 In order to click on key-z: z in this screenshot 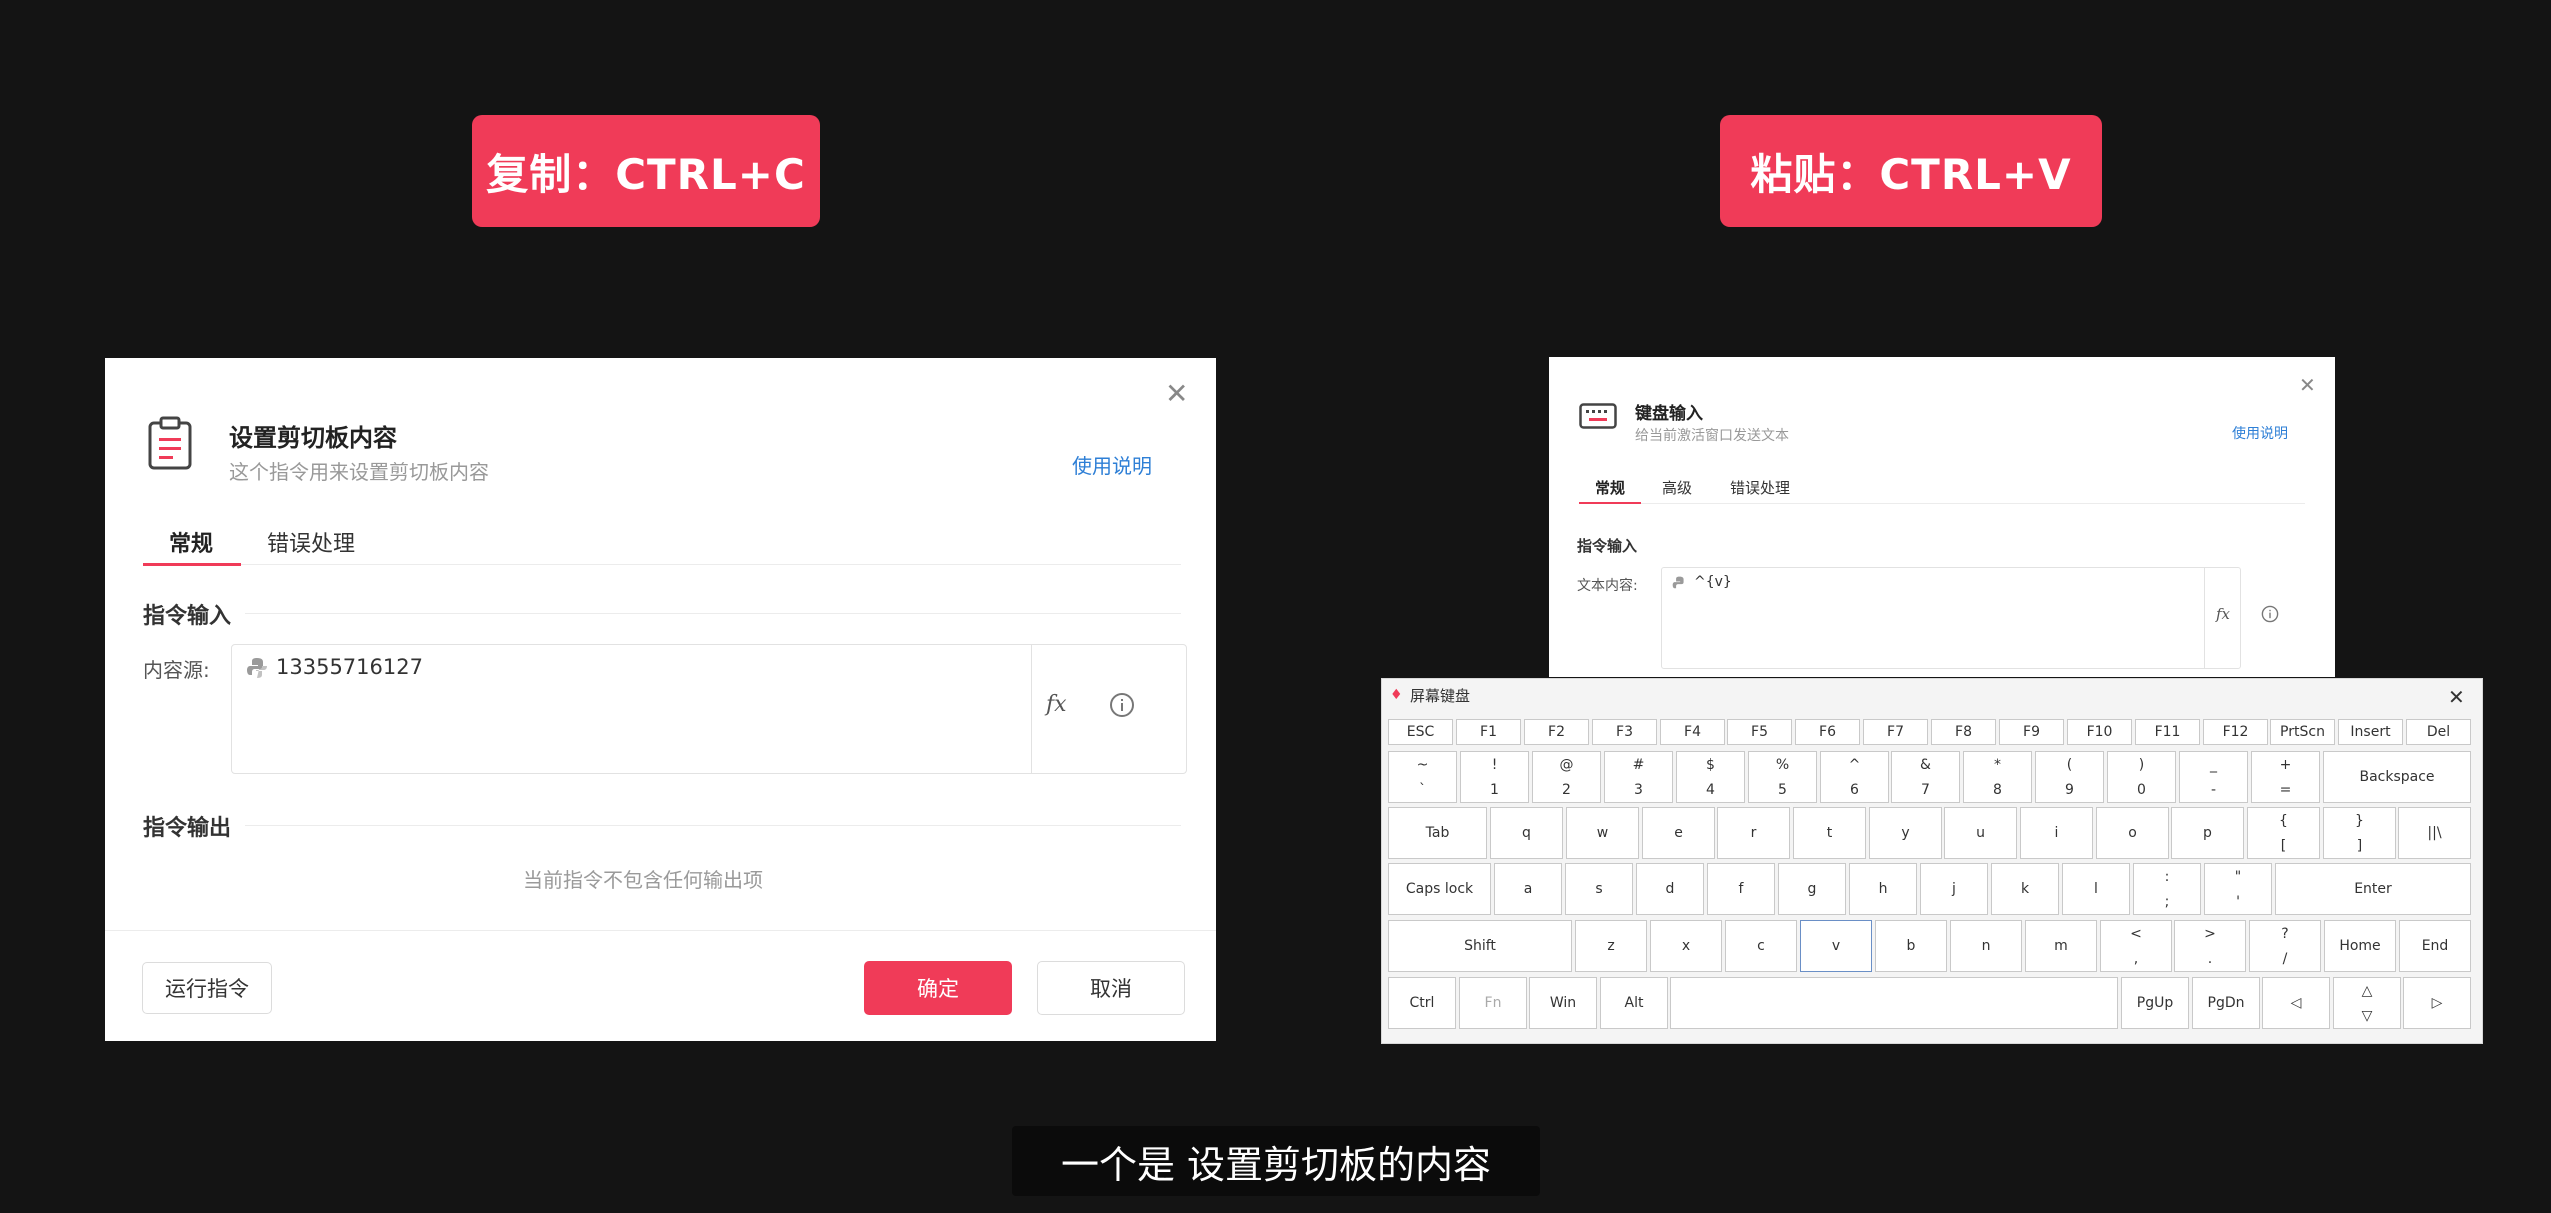, I will do `click(1611, 946)`.